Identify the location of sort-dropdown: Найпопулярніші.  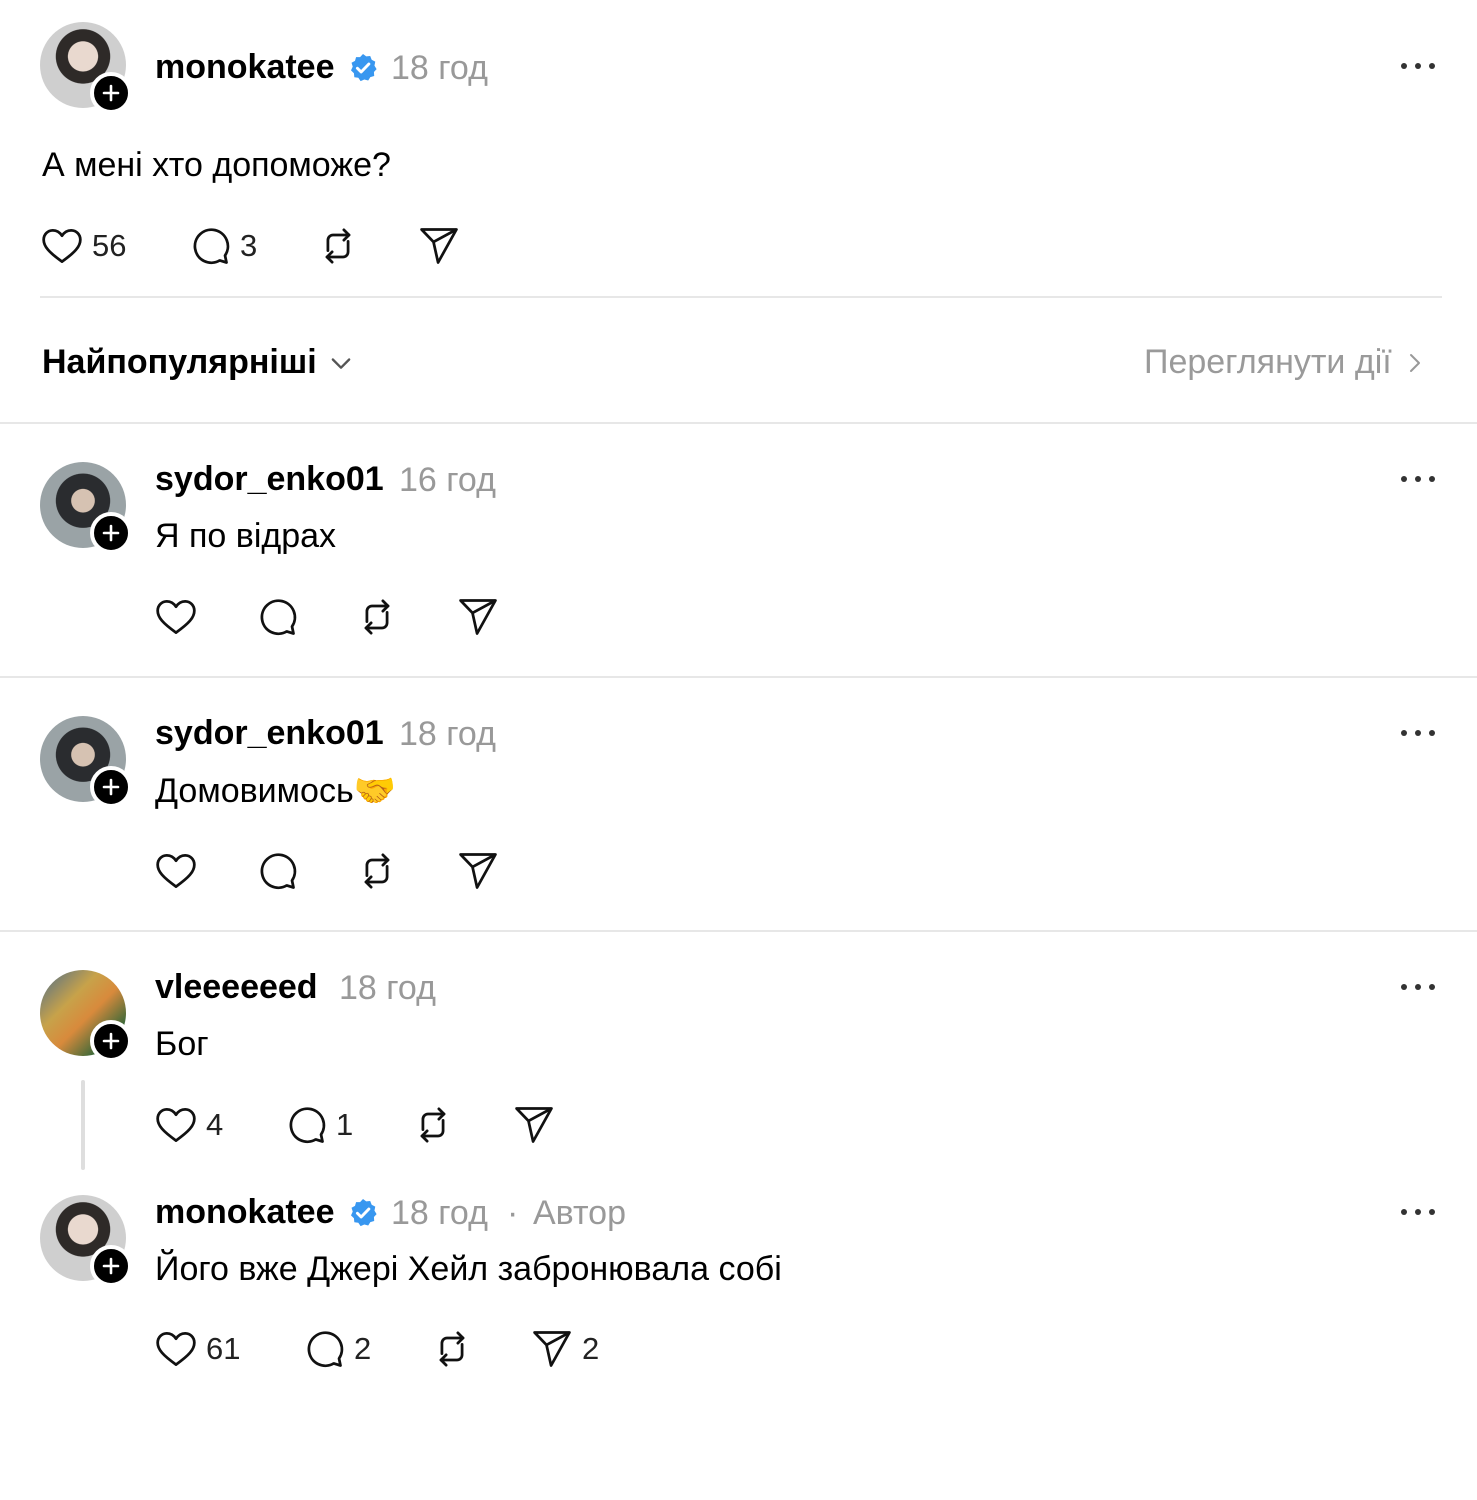
(198, 362).